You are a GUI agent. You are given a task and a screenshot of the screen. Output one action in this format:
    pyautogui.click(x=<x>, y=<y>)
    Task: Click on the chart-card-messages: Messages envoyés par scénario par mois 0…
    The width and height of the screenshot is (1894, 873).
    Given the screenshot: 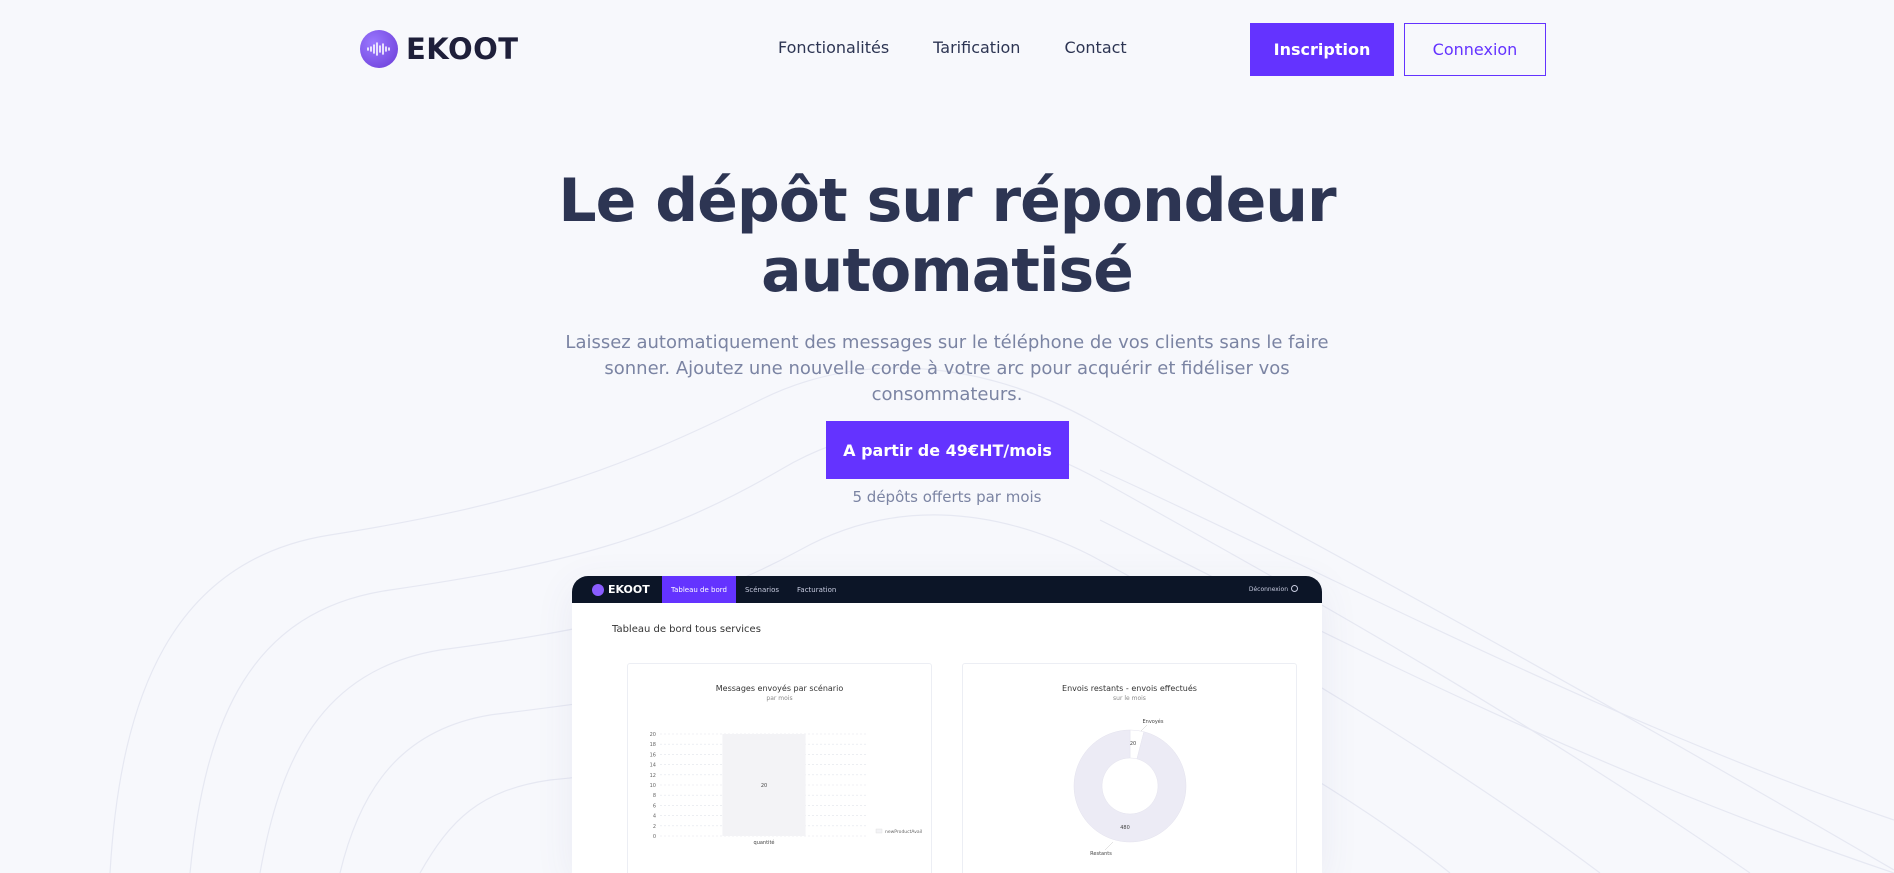 What is the action you would take?
    pyautogui.click(x=779, y=768)
    